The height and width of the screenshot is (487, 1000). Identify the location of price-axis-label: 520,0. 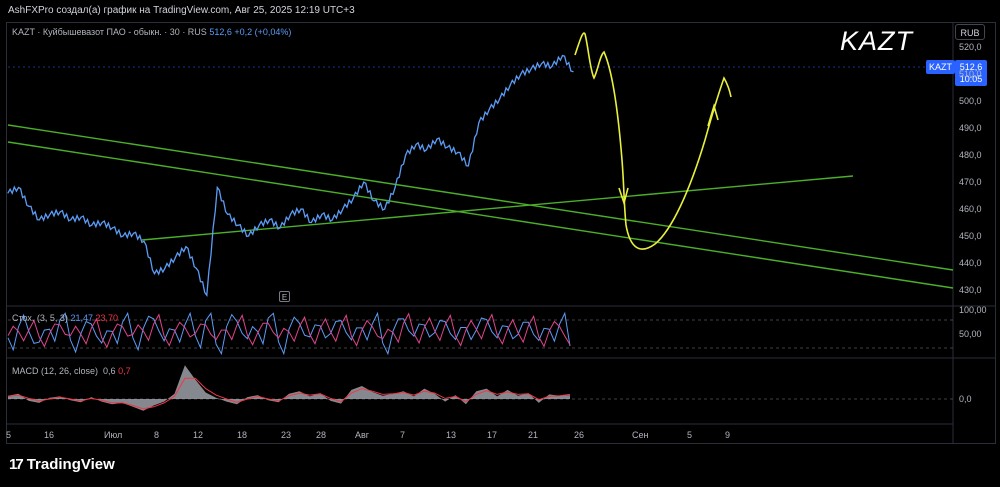
(970, 47).